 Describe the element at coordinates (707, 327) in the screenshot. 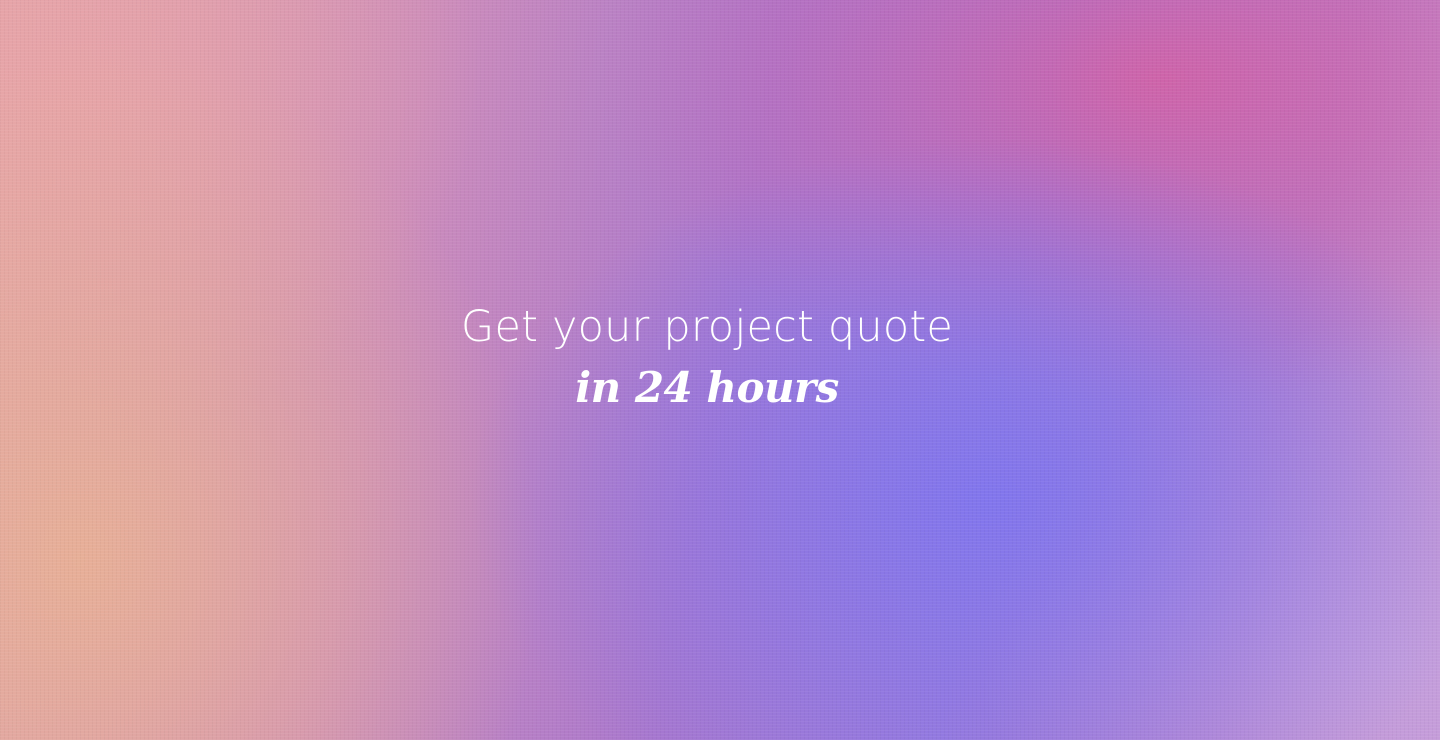

I see `headline-primary: Get your project quote` at that location.